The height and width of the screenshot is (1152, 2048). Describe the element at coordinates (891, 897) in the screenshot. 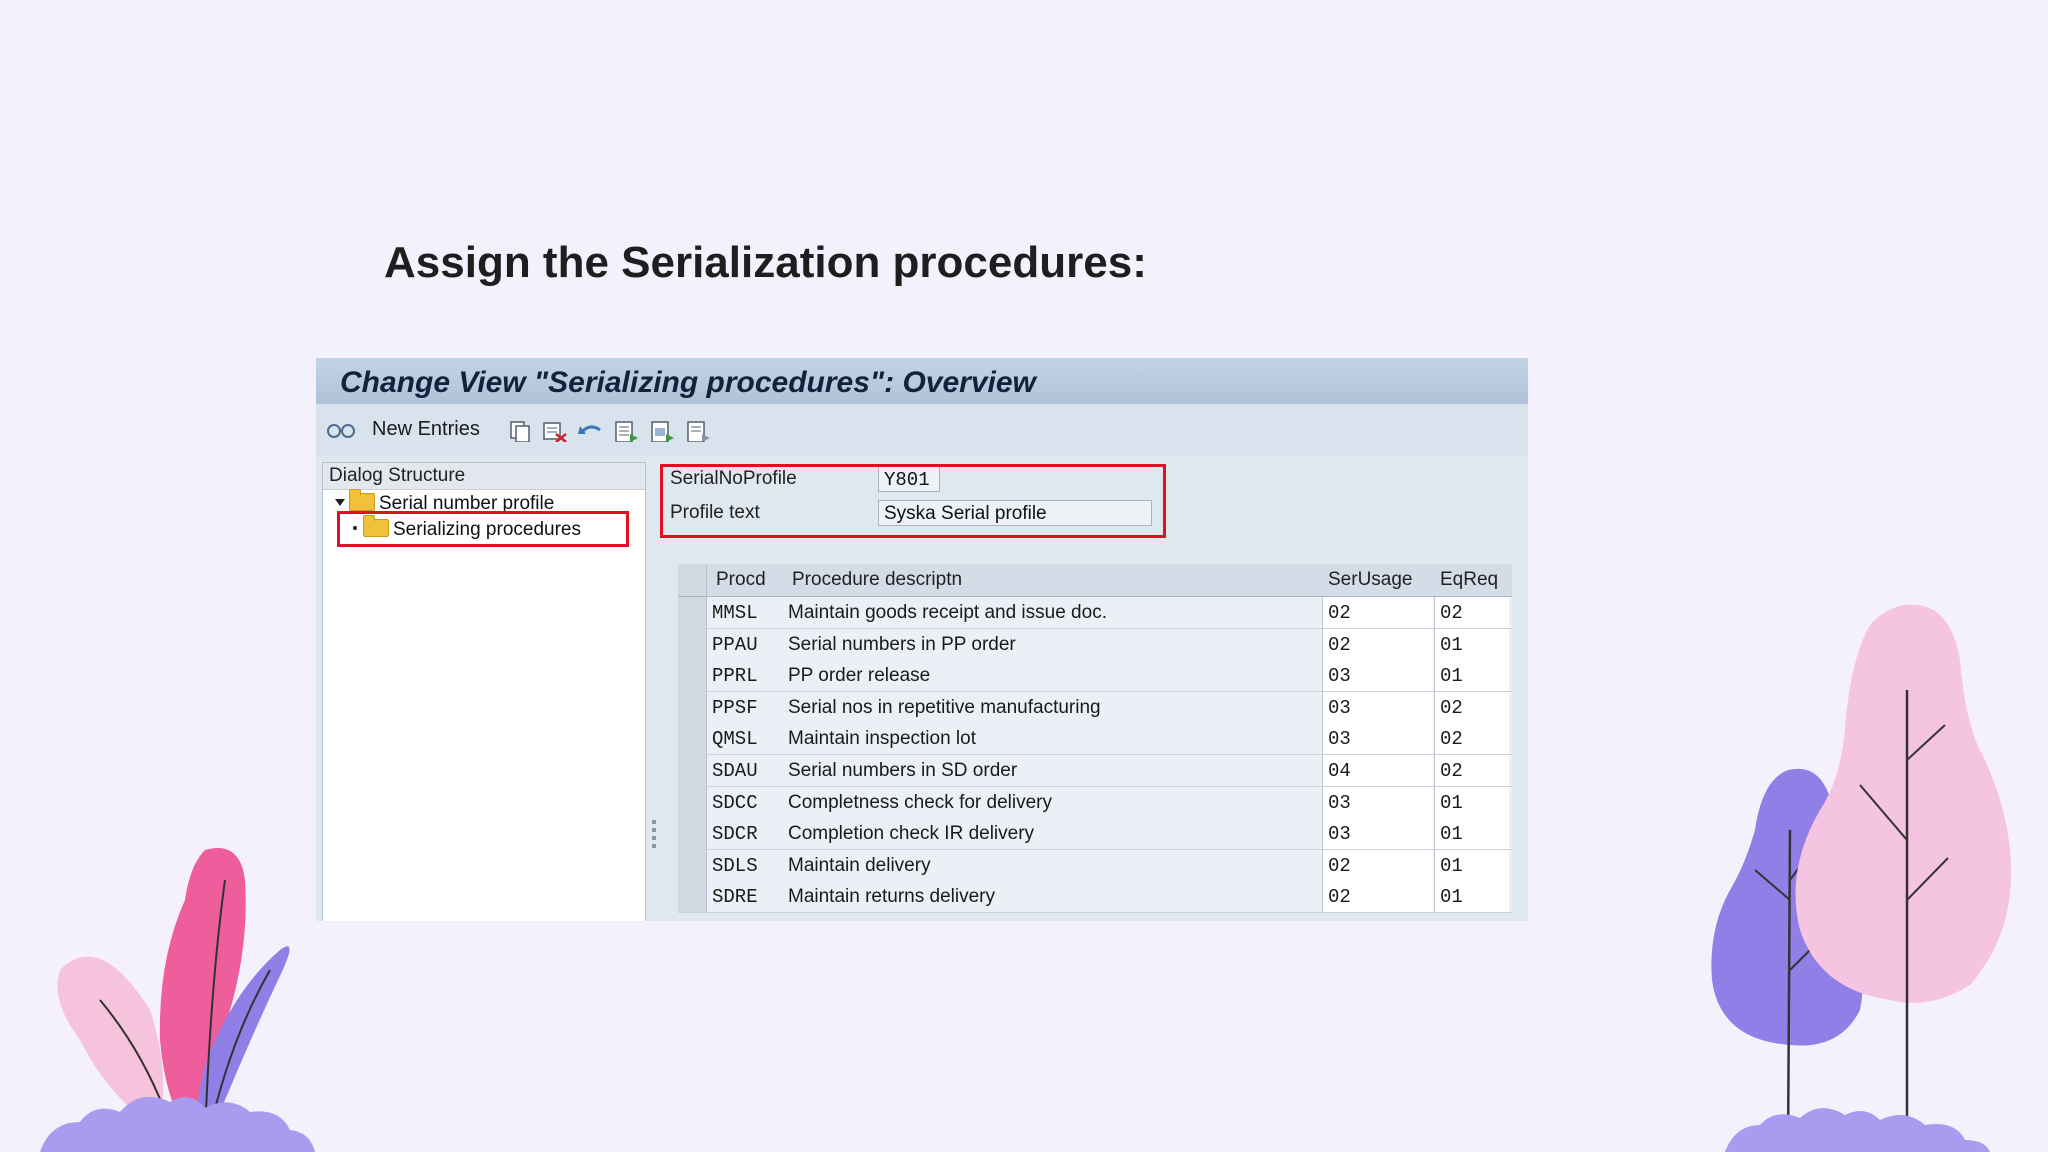

I see `cell-description: Maintain returns delivery` at that location.